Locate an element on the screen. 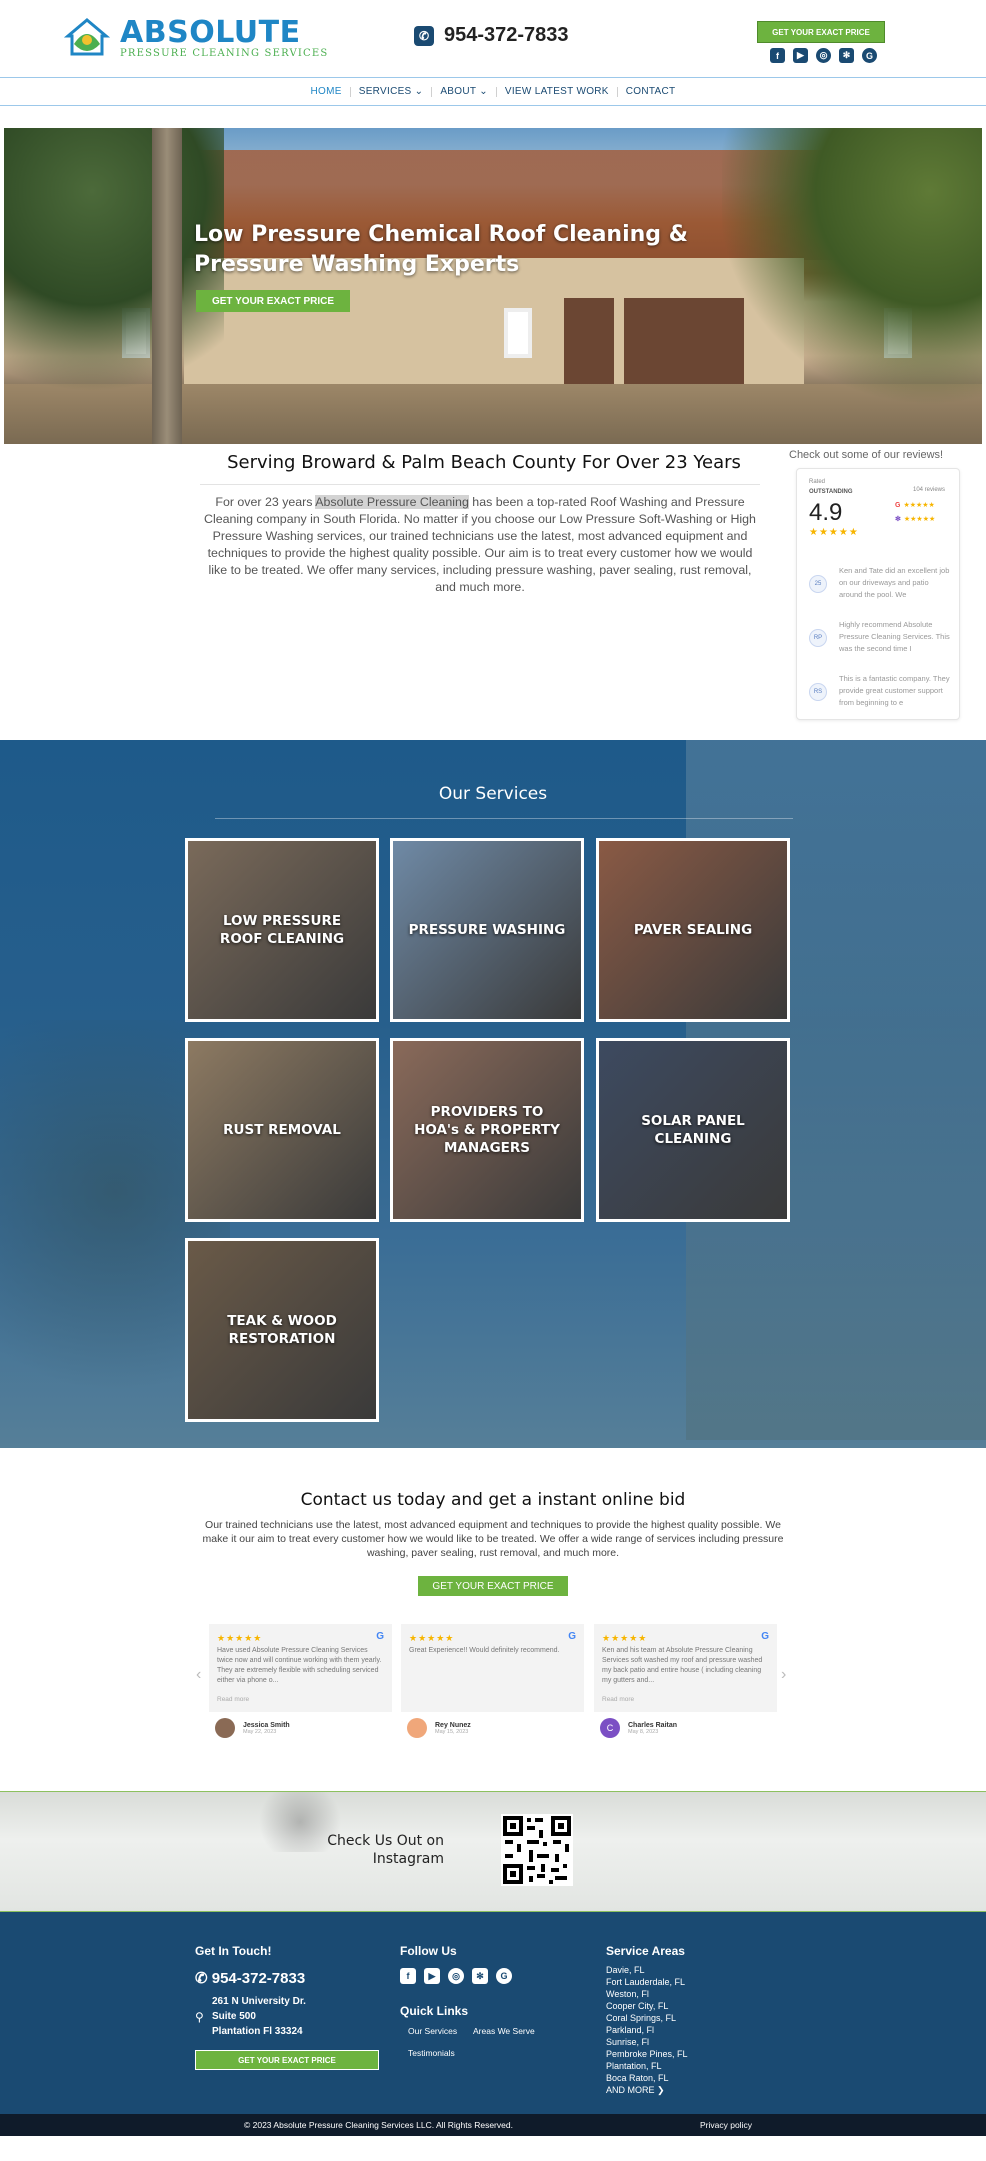 Image resolution: width=986 pixels, height=2161 pixels. footer-price-button: GET YOUR EXACT PRICE is located at coordinates (287, 2060).